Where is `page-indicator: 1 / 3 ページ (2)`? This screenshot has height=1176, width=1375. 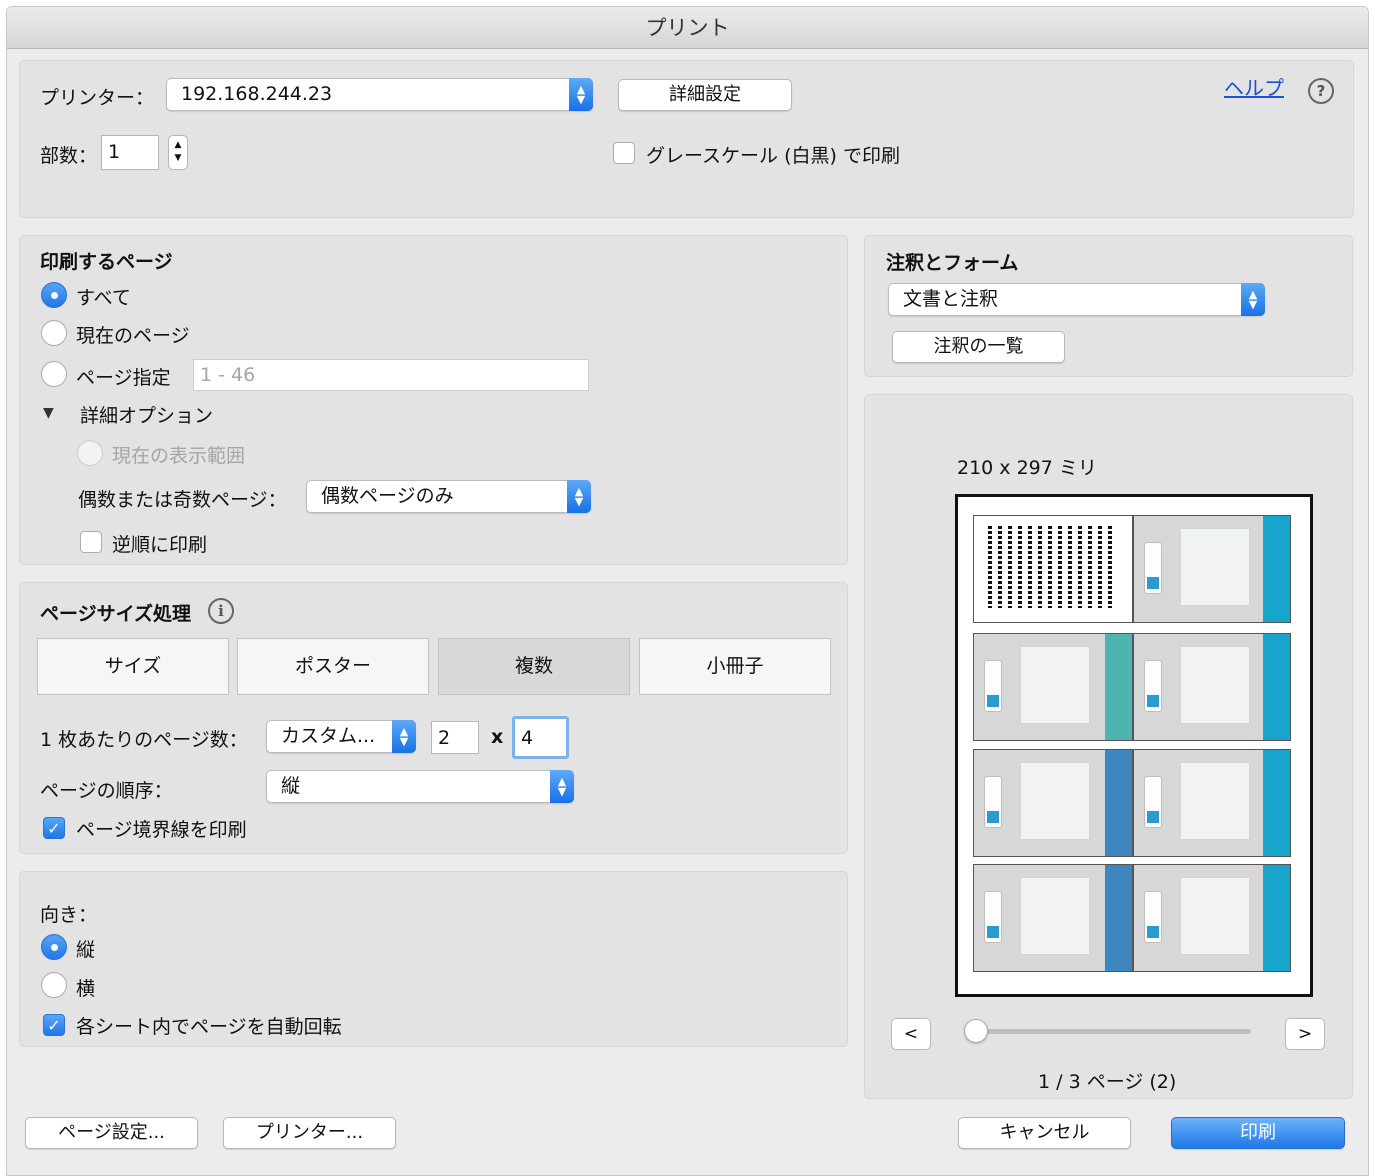 page-indicator: 1 / 3 ページ (2) is located at coordinates (1107, 1082).